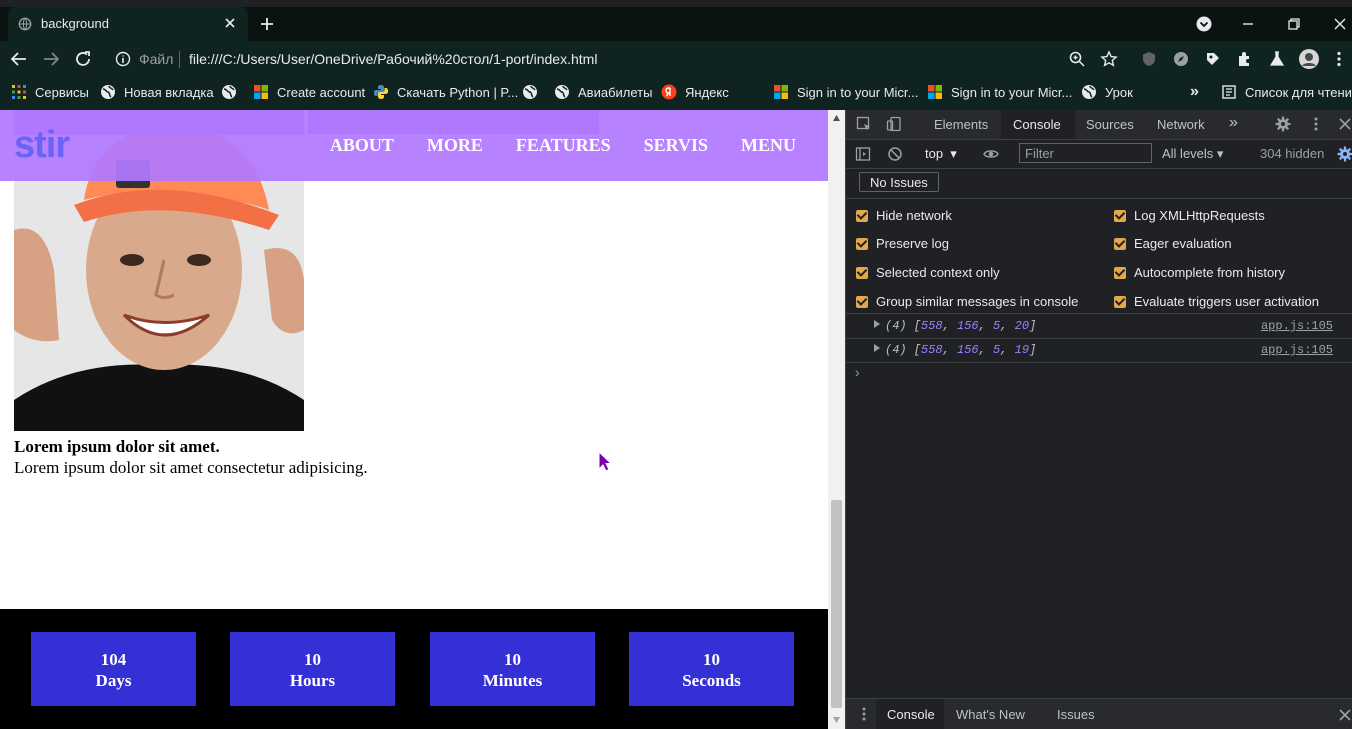 The image size is (1352, 729). I want to click on console-settings-gear-icon, so click(1344, 154).